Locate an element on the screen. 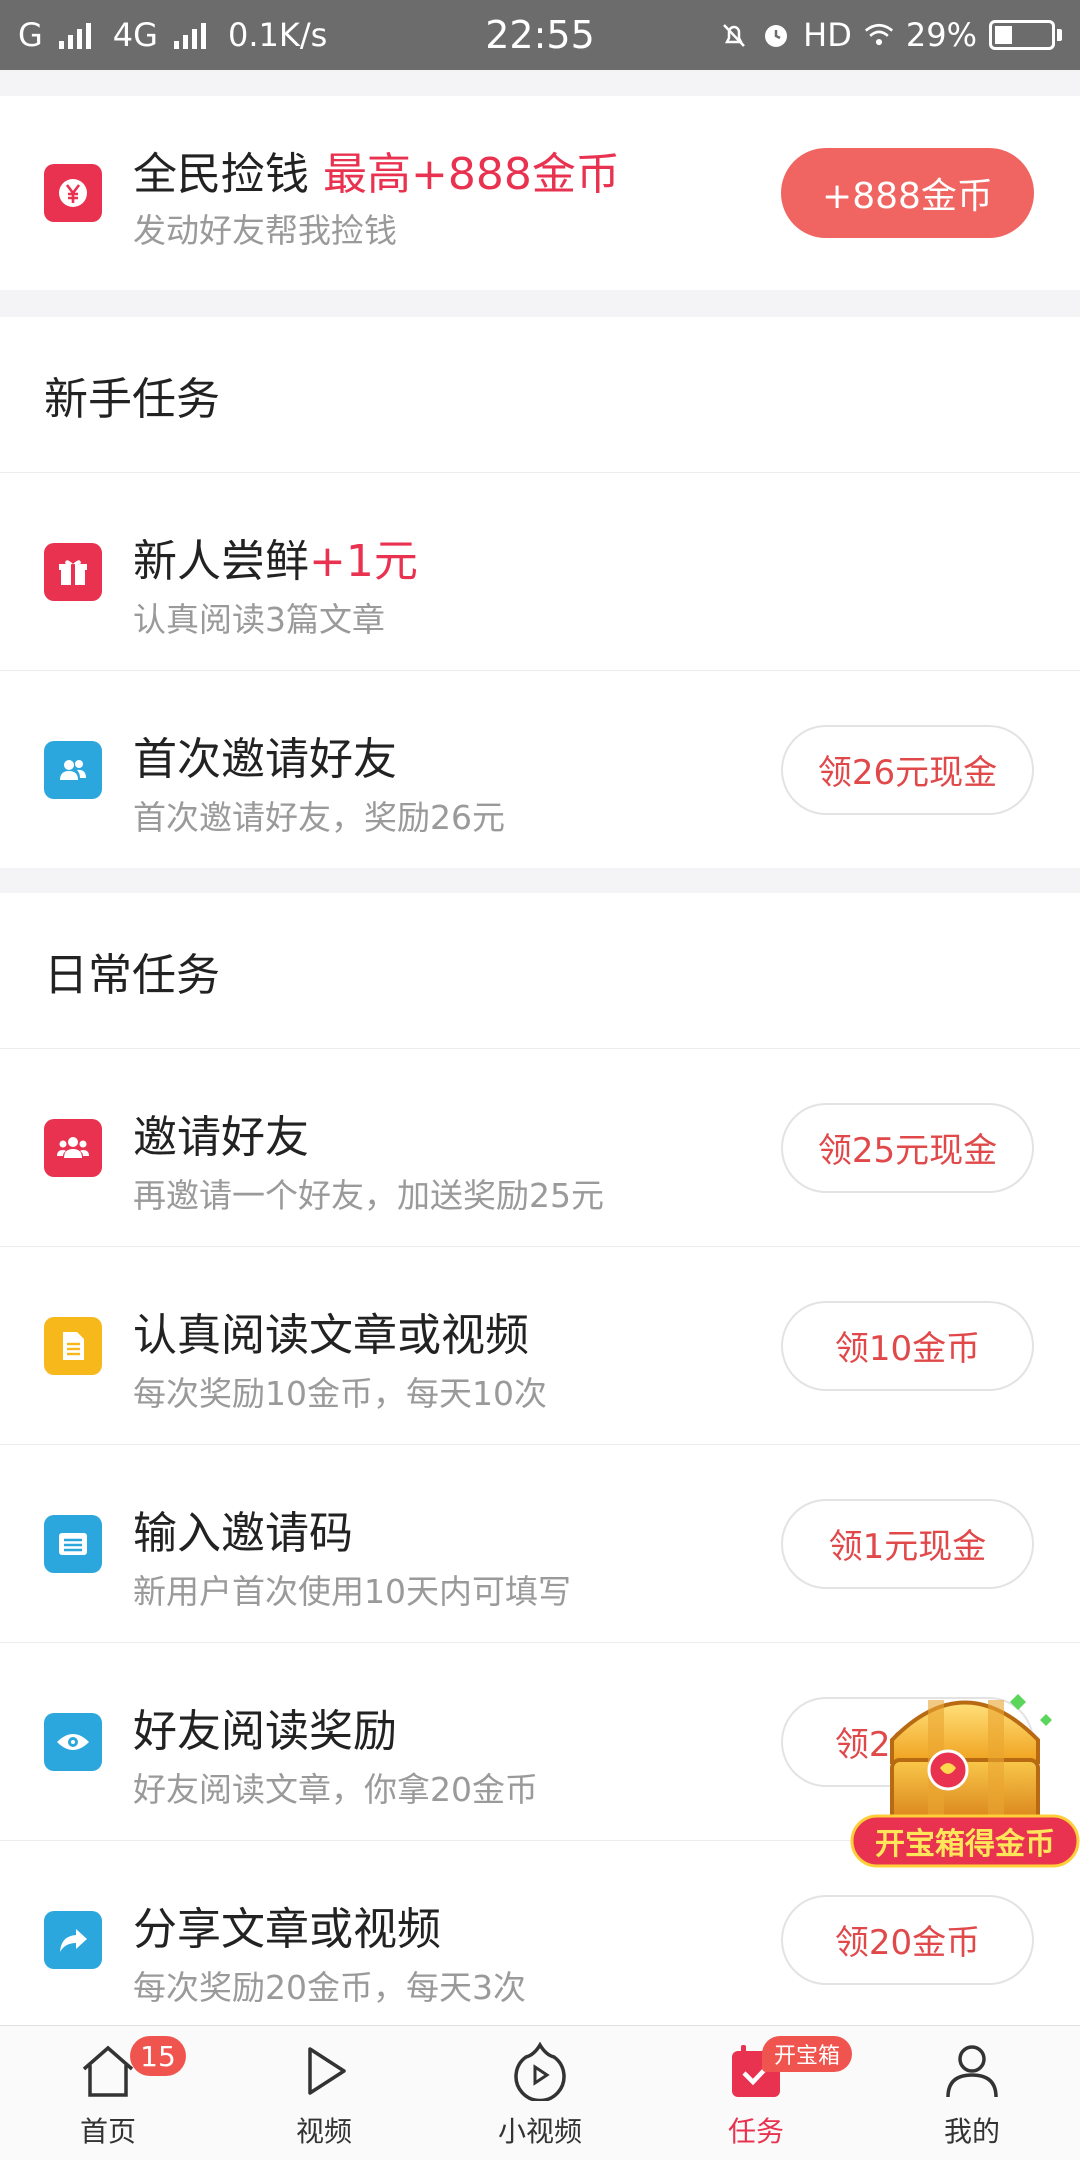 The height and width of the screenshot is (2160, 1080). promo-highlight: 最高+888金币 is located at coordinates (471, 174).